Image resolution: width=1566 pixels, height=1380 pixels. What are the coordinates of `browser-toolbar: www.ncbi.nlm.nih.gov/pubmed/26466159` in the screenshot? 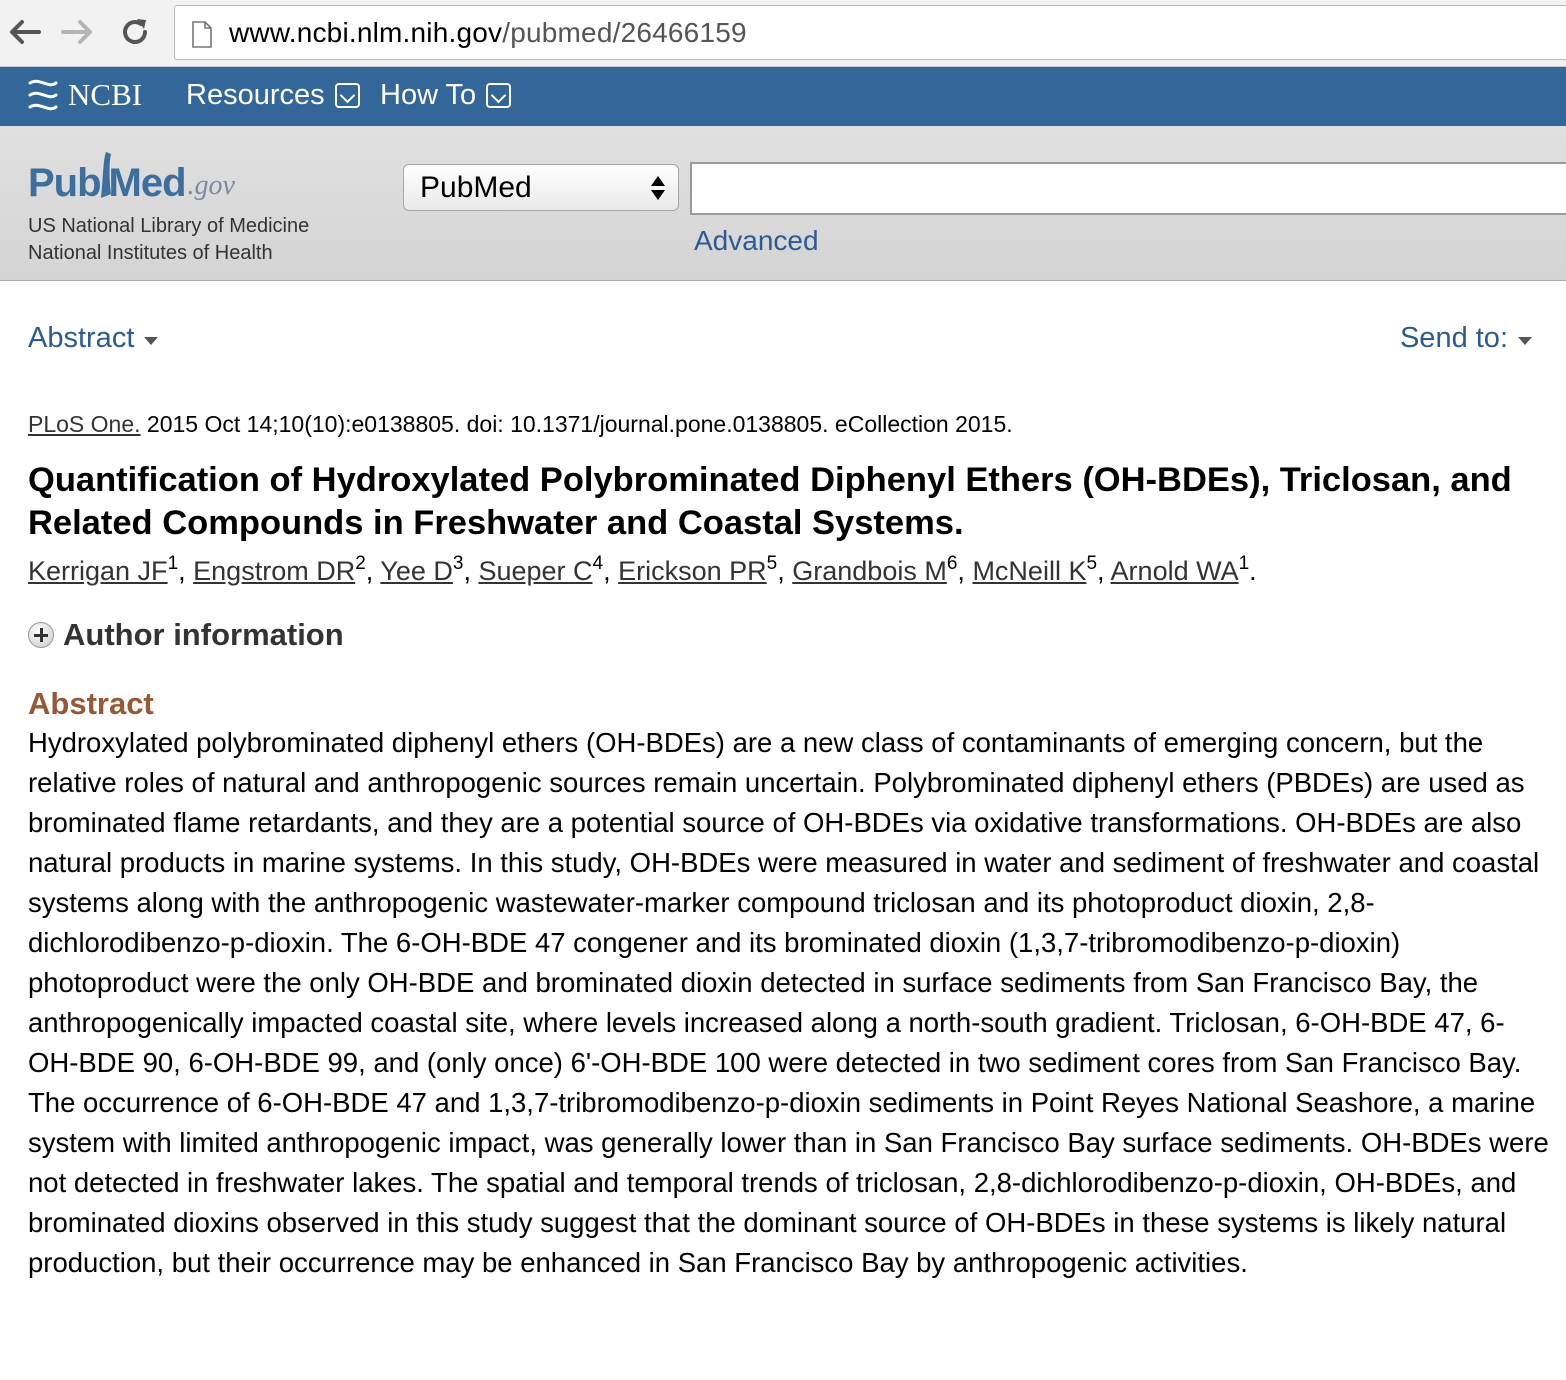 It's located at (783, 33).